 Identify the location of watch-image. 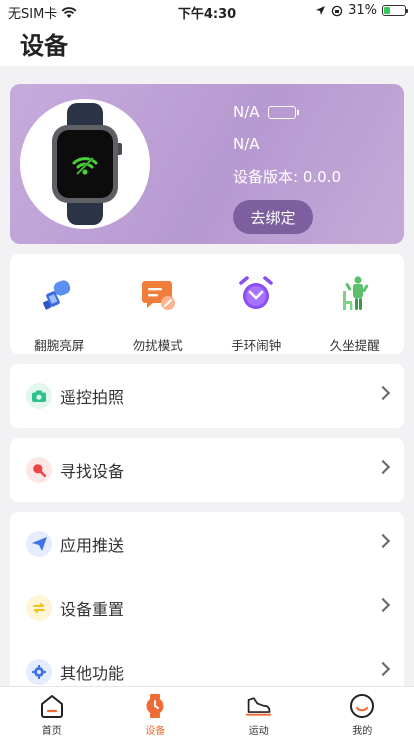
(85, 164).